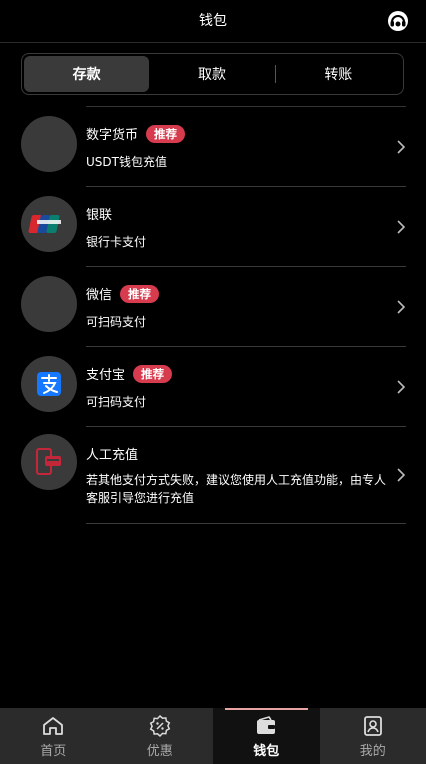 The height and width of the screenshot is (764, 426). I want to click on tabbar-label: 我的, so click(372, 751).